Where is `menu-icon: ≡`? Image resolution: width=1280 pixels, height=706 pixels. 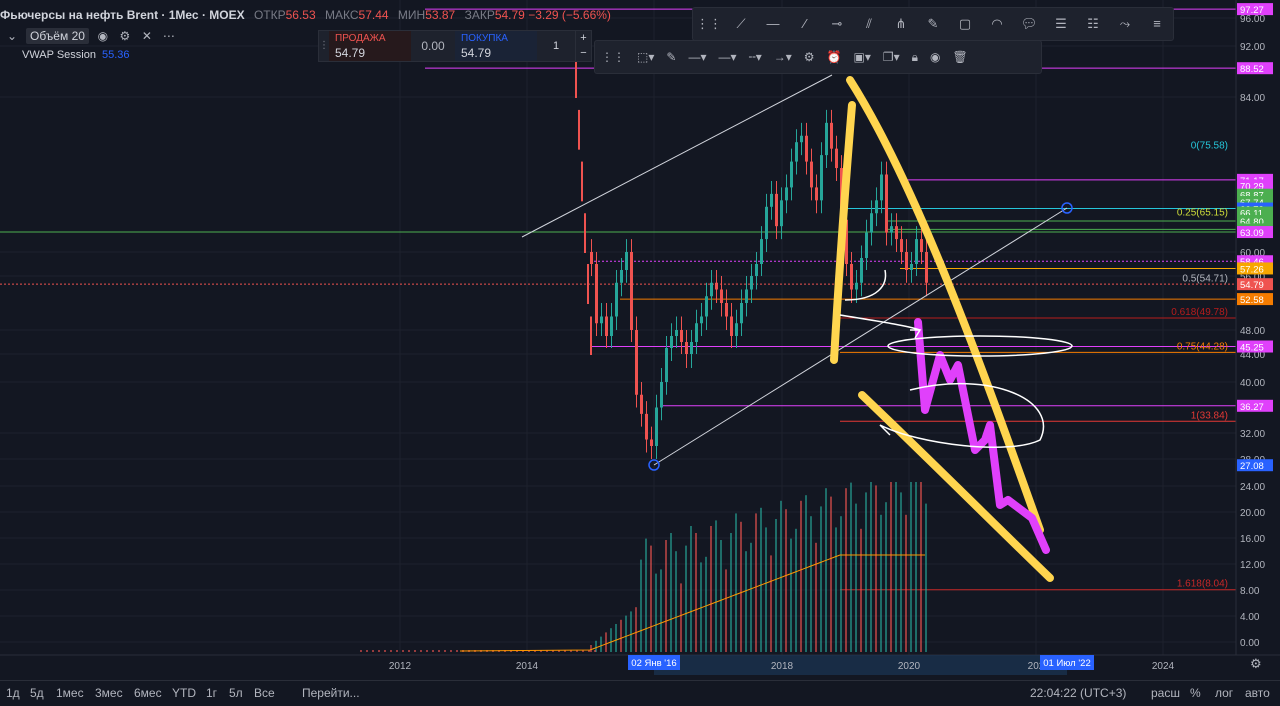
menu-icon: ≡ is located at coordinates (1157, 24).